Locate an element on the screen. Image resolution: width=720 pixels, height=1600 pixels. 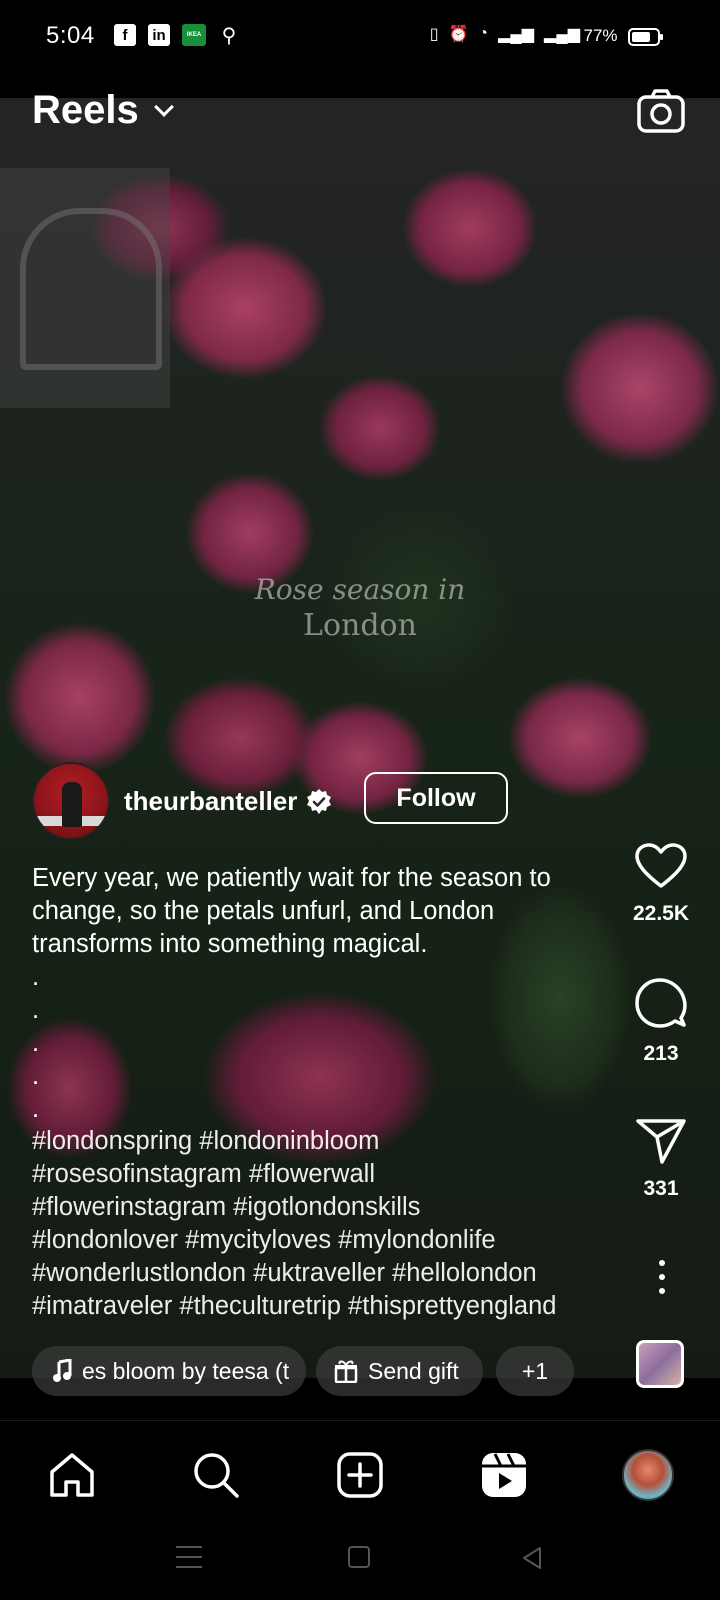
facebook-icon: f is located at coordinates (125, 35).